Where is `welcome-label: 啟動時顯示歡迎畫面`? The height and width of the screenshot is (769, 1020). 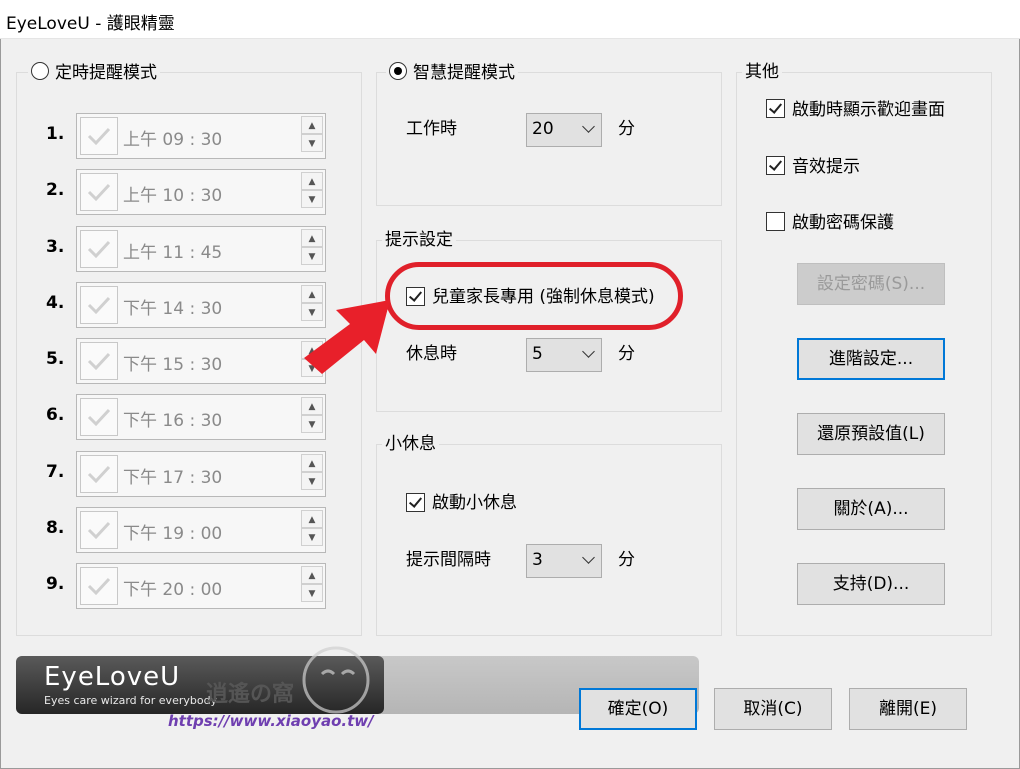
welcome-label: 啟動時顯示歡迎畫面 is located at coordinates (868, 110).